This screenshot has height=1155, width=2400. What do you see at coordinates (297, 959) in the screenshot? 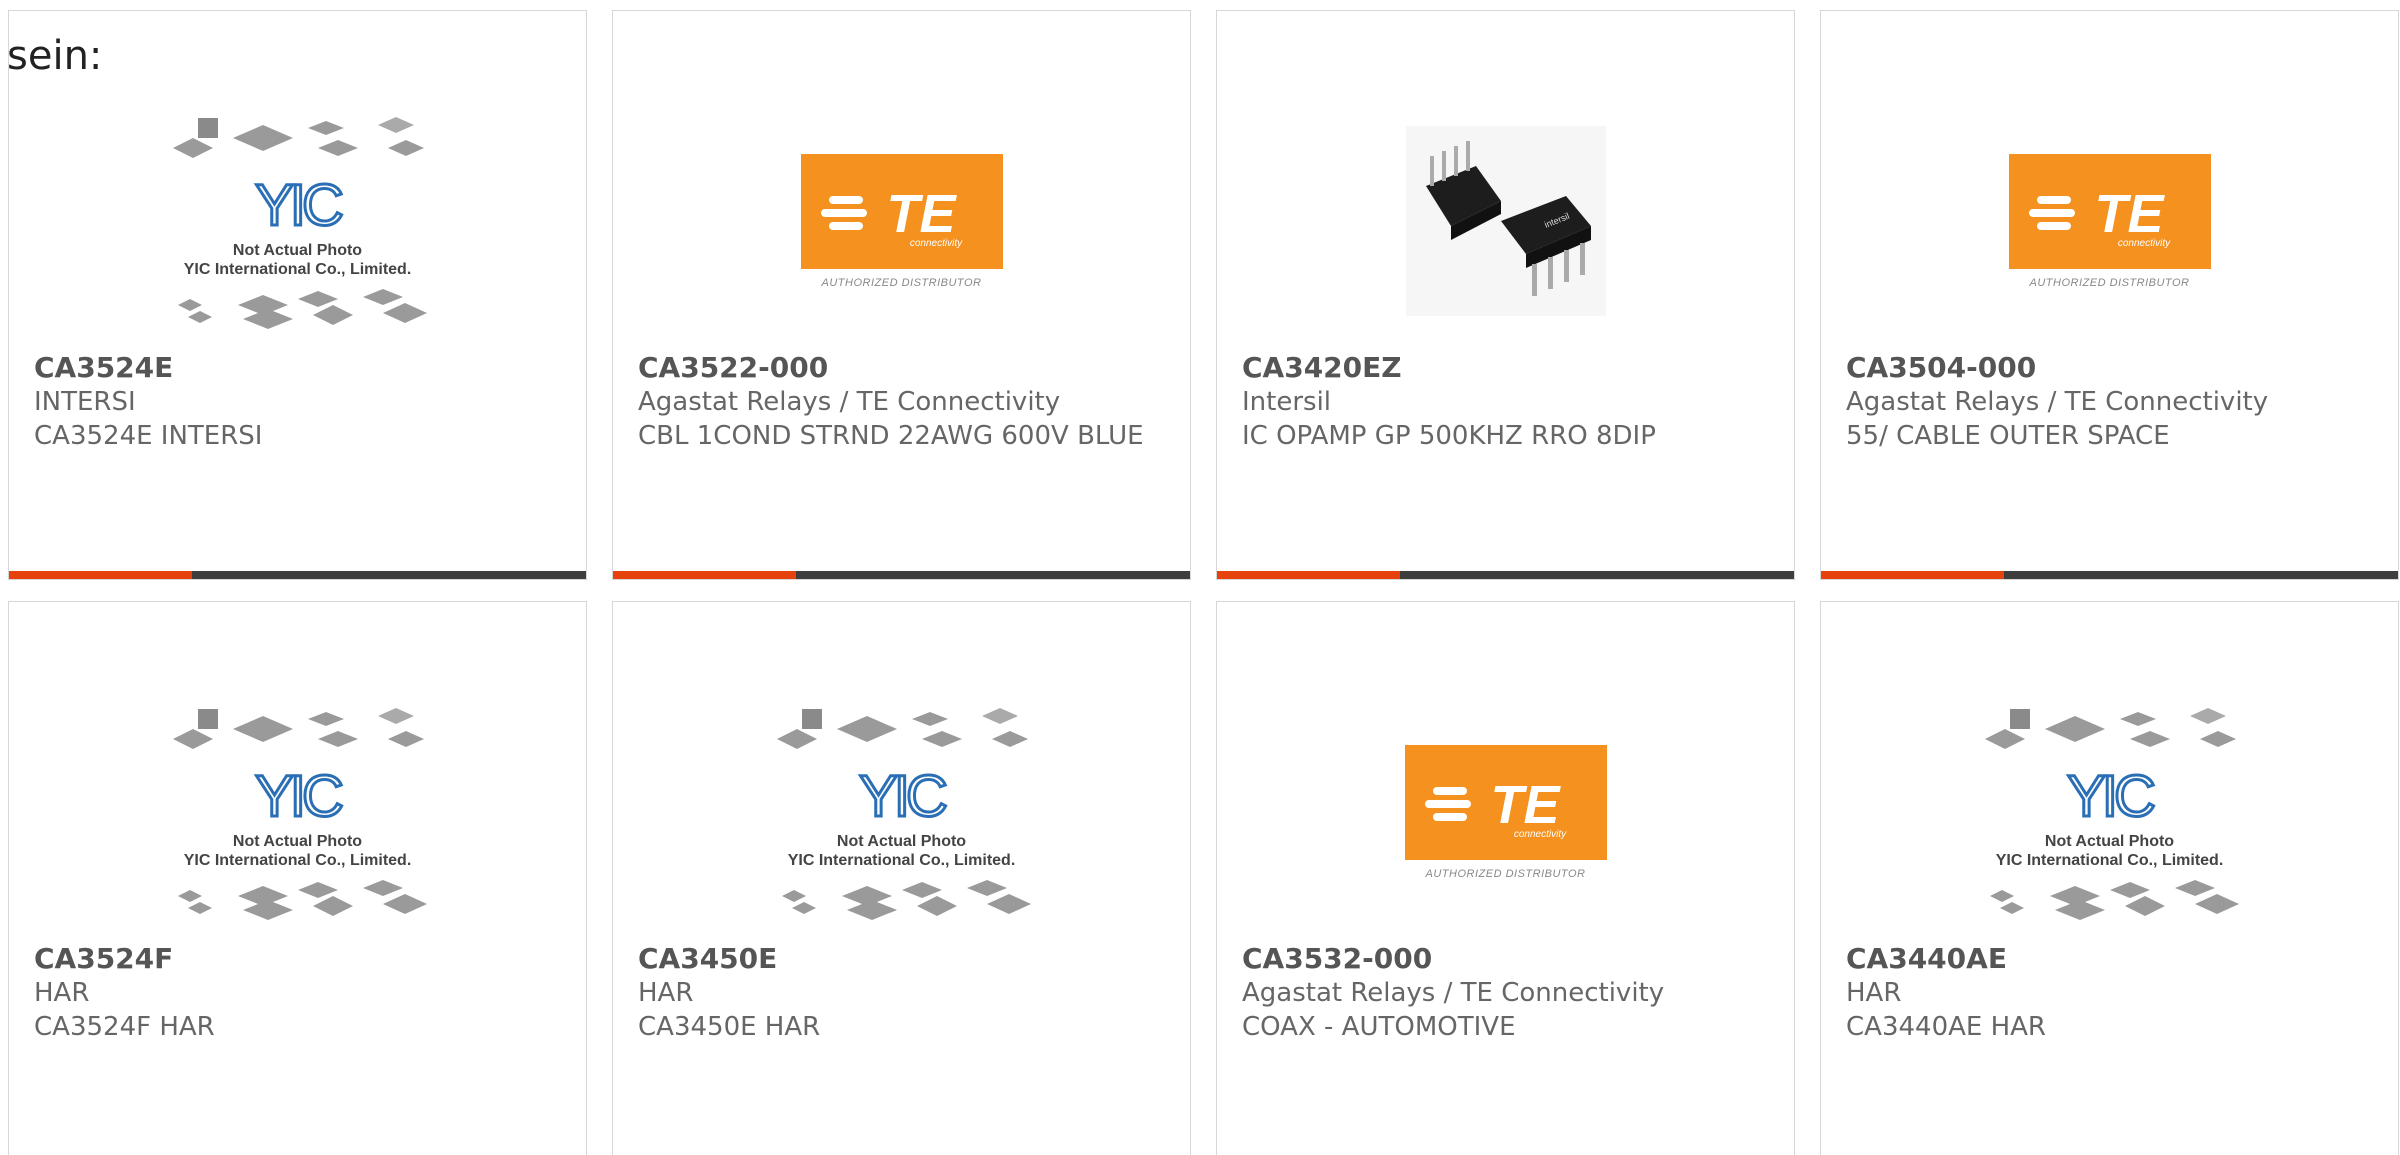
I see `part-number: CA3524F` at bounding box center [297, 959].